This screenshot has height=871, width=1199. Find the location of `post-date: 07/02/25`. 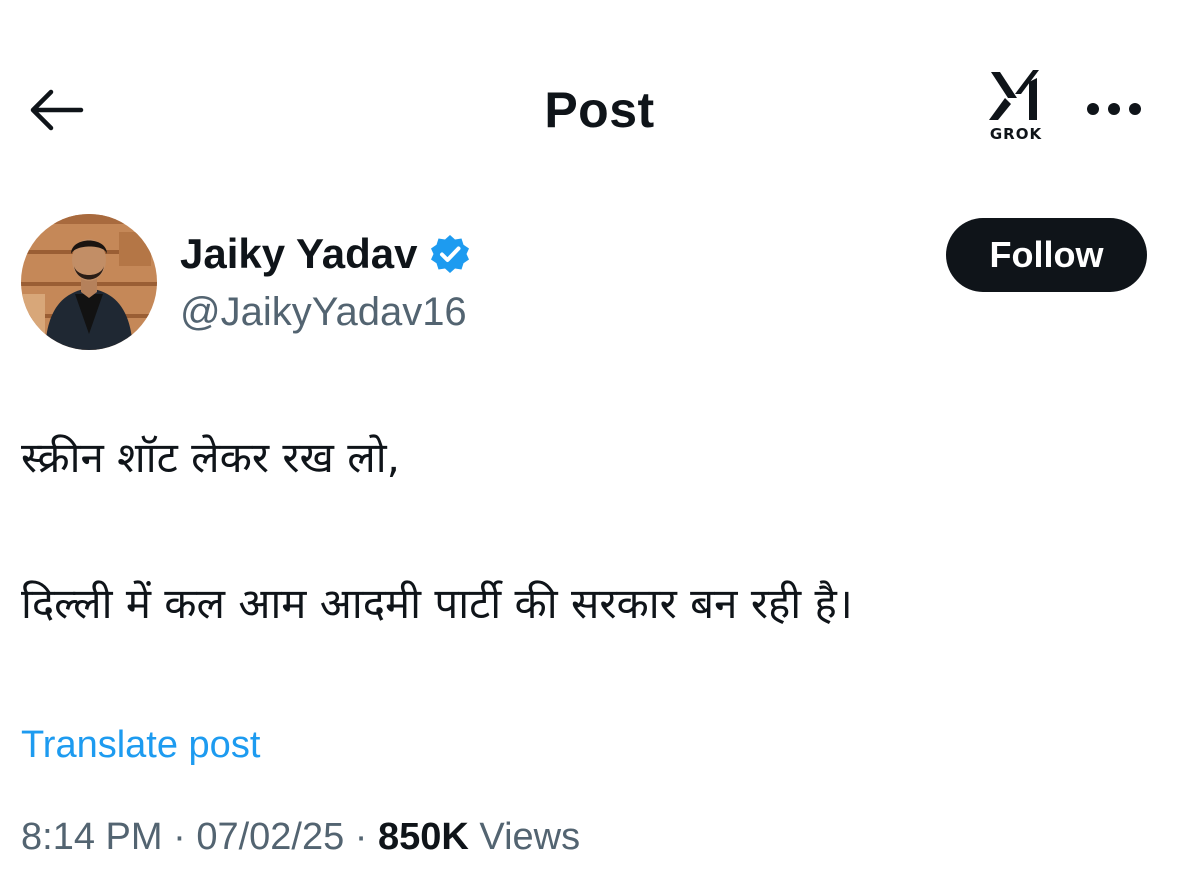

post-date: 07/02/25 is located at coordinates (270, 837).